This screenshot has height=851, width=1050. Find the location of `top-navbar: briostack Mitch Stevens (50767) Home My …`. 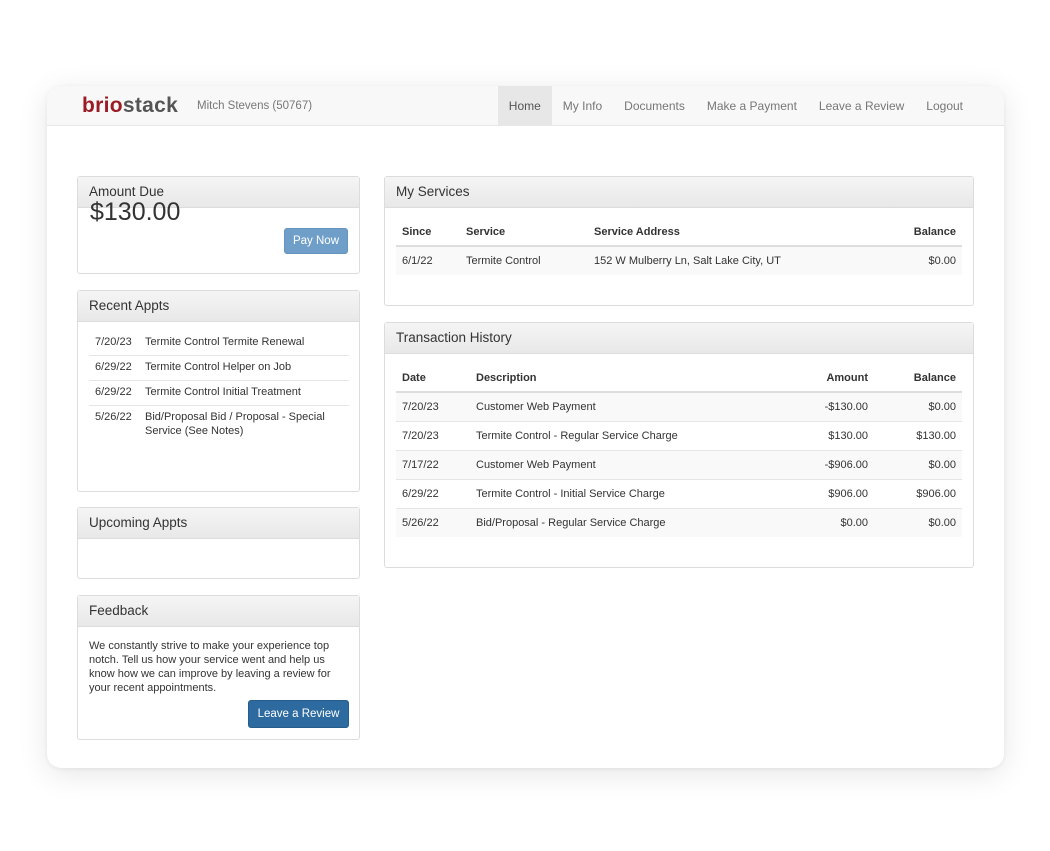

top-navbar: briostack Mitch Stevens (50767) Home My … is located at coordinates (525, 106).